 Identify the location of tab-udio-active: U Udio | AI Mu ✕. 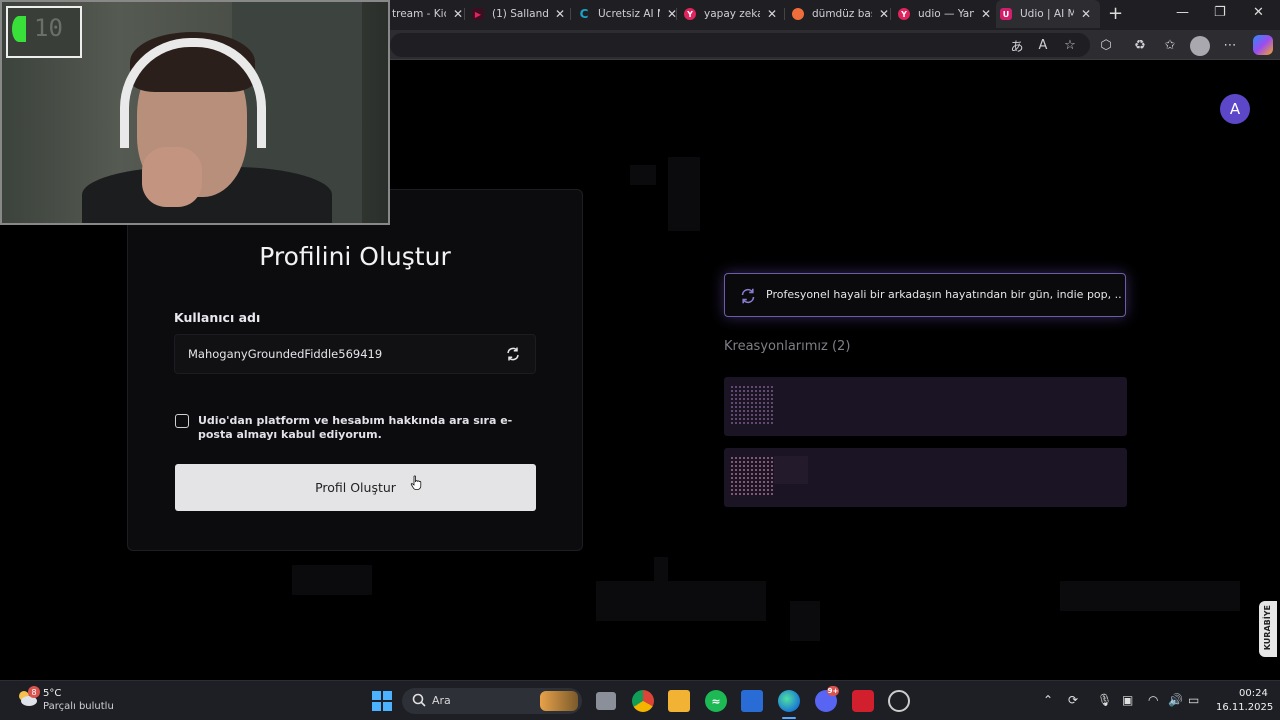
(1048, 14).